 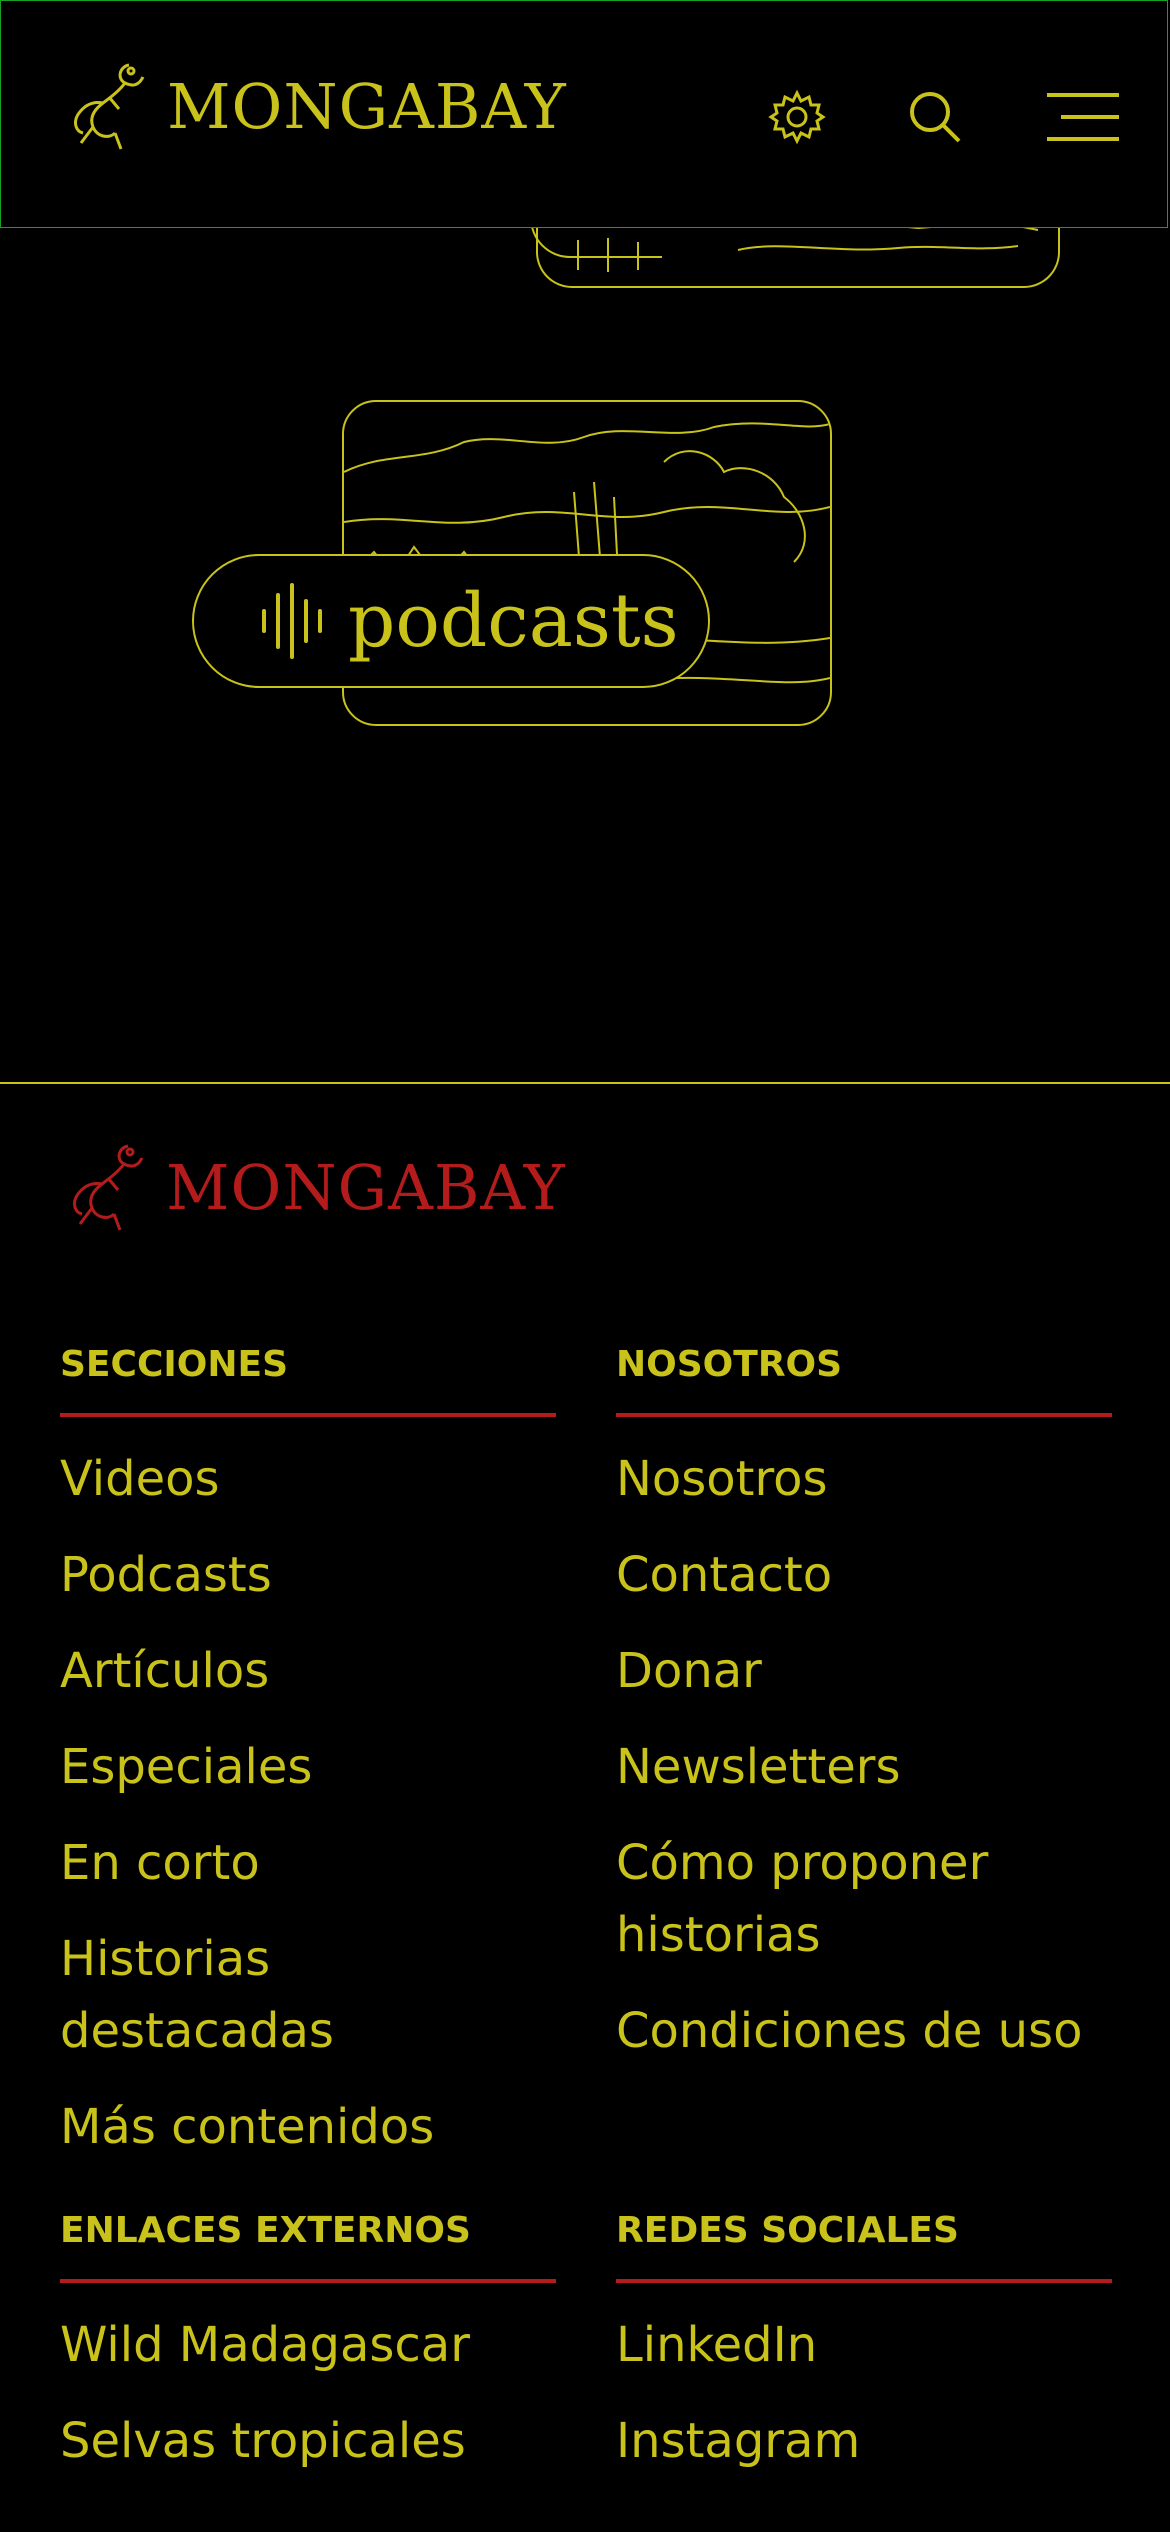 What do you see at coordinates (308, 2345) in the screenshot?
I see `footer-link-wild-madagascar: Wild Madagascar` at bounding box center [308, 2345].